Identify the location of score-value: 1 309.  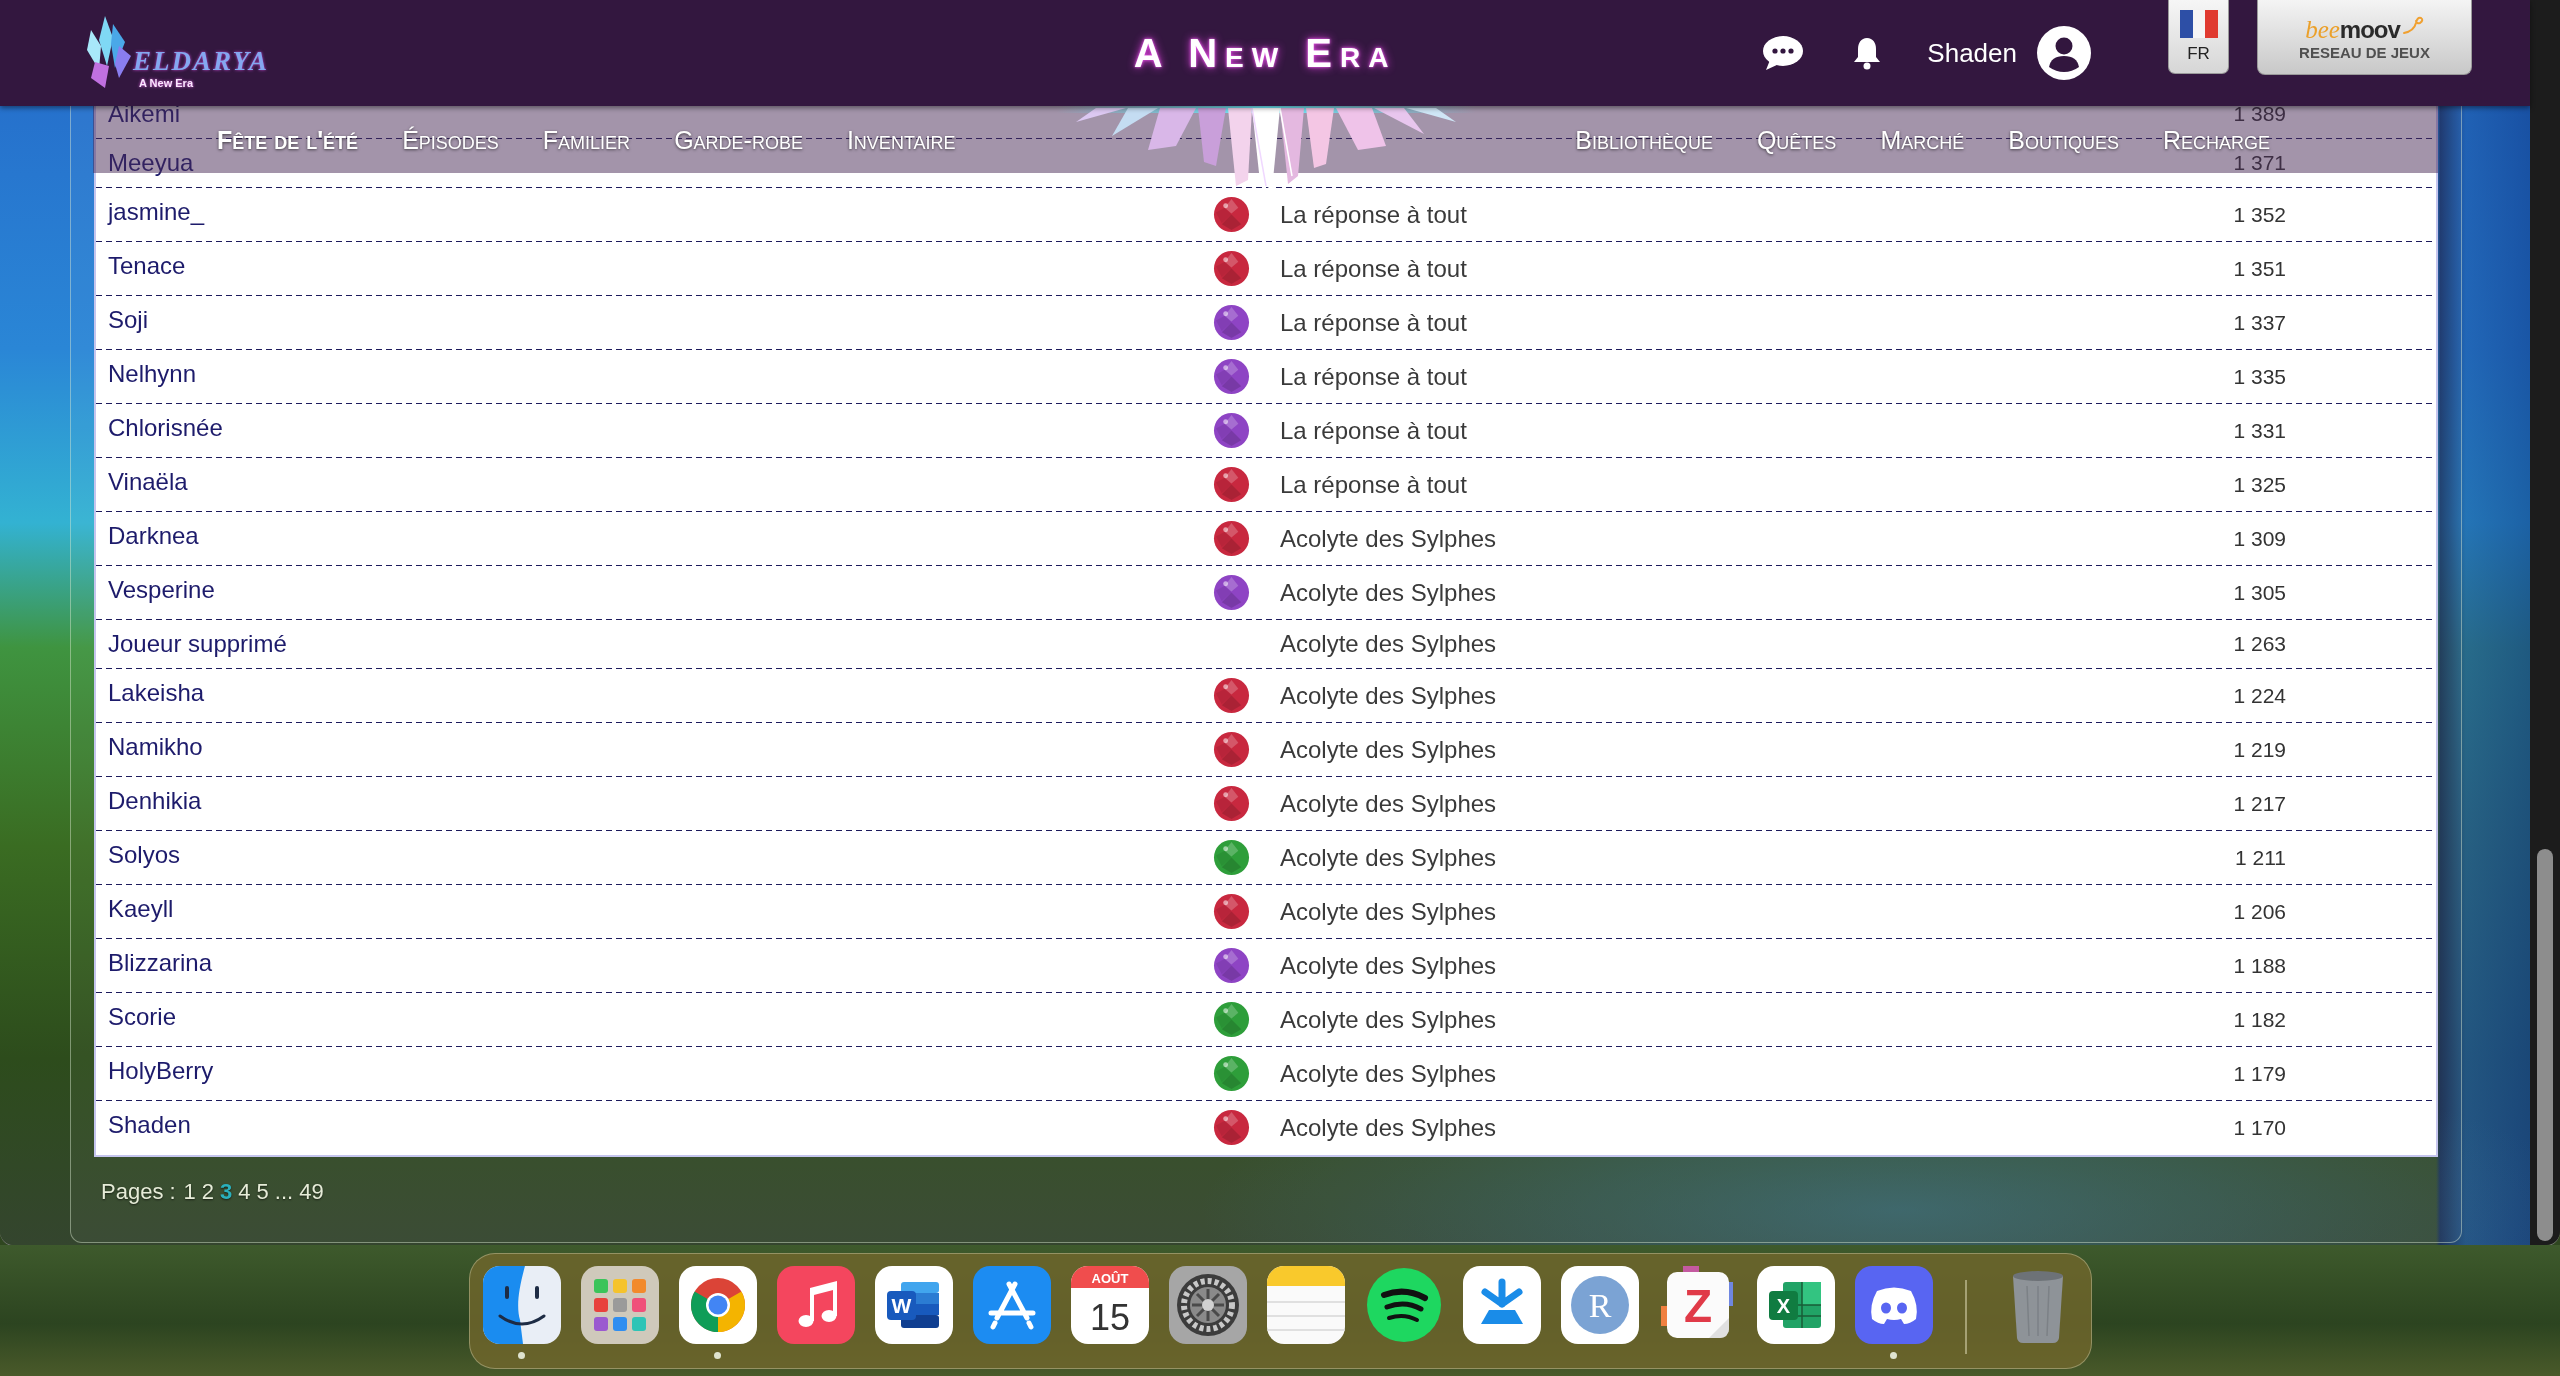
(2259, 538).